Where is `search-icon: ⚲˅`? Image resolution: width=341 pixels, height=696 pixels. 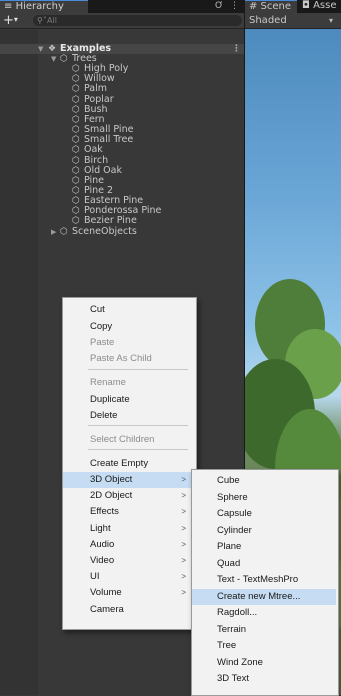
search-icon: ⚲˅ is located at coordinates (42, 20).